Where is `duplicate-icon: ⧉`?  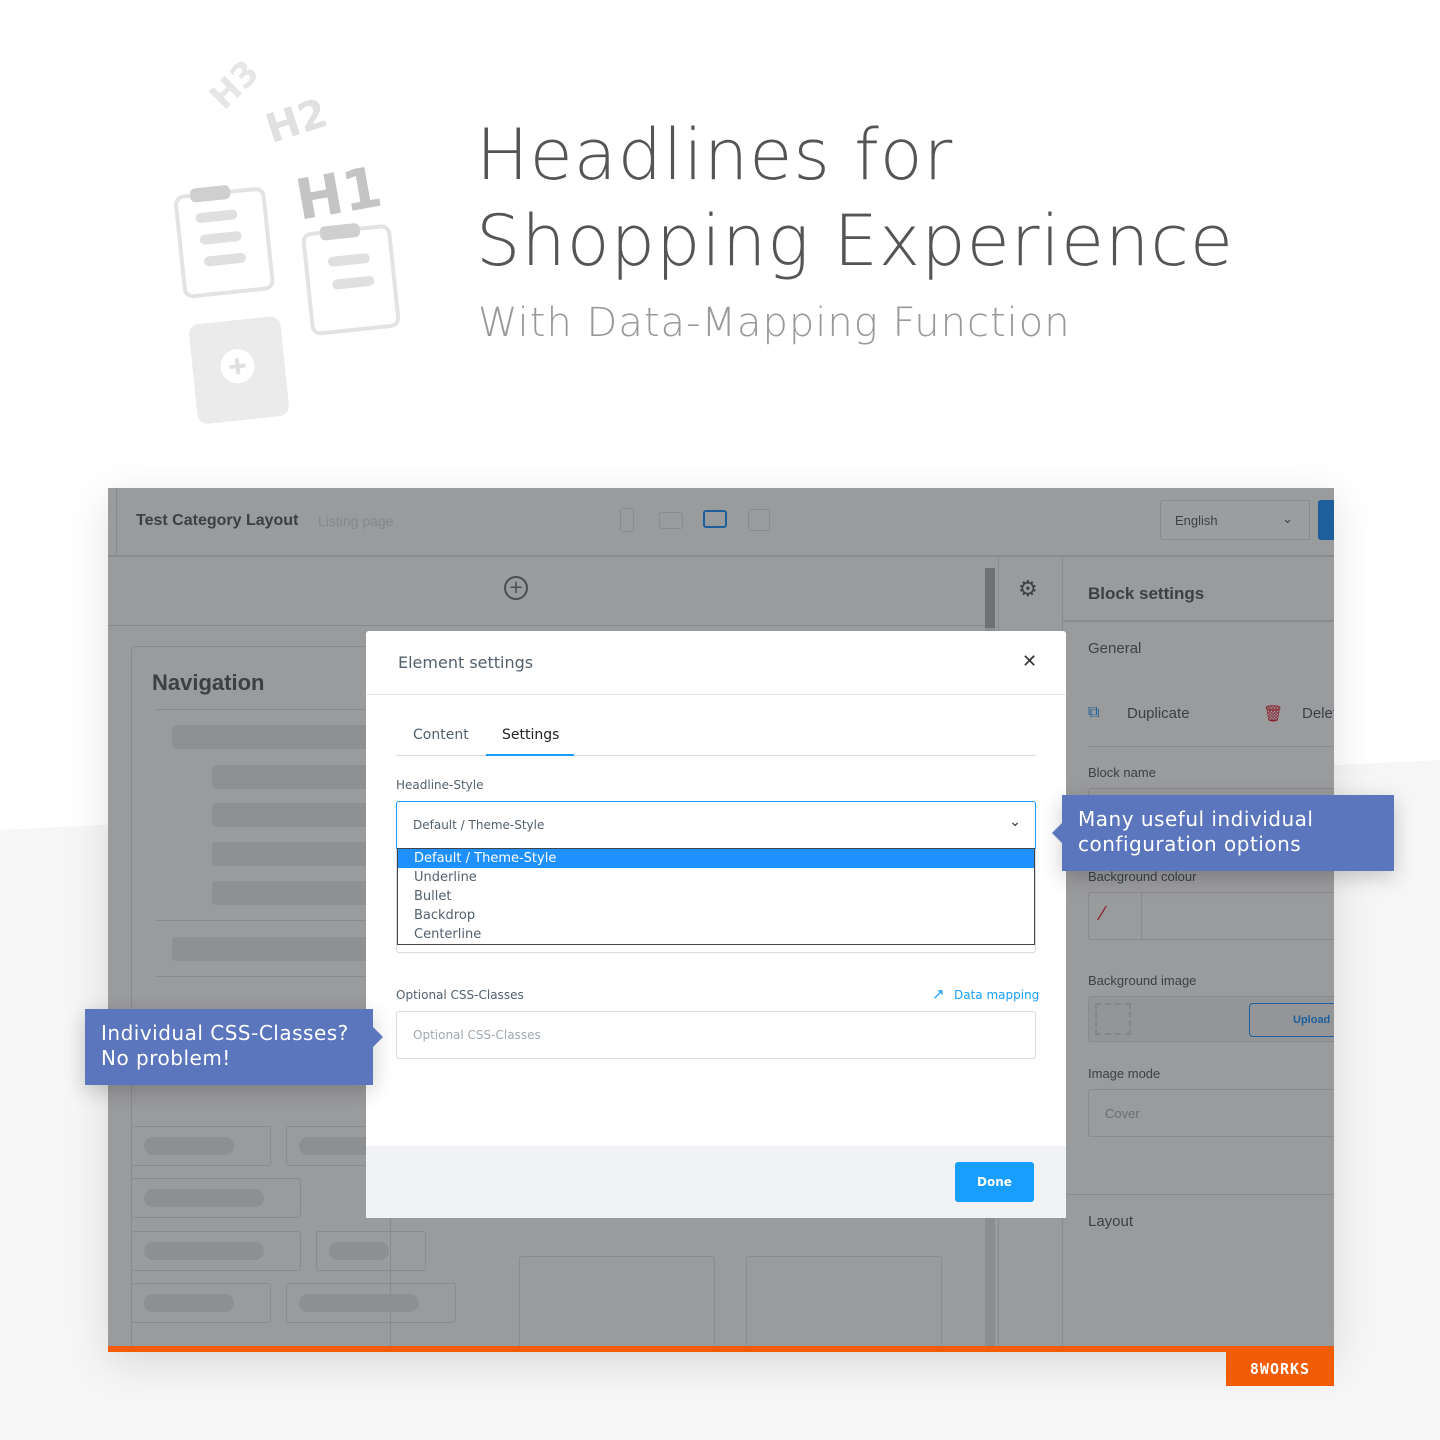
duplicate-icon: ⧉ is located at coordinates (1094, 712).